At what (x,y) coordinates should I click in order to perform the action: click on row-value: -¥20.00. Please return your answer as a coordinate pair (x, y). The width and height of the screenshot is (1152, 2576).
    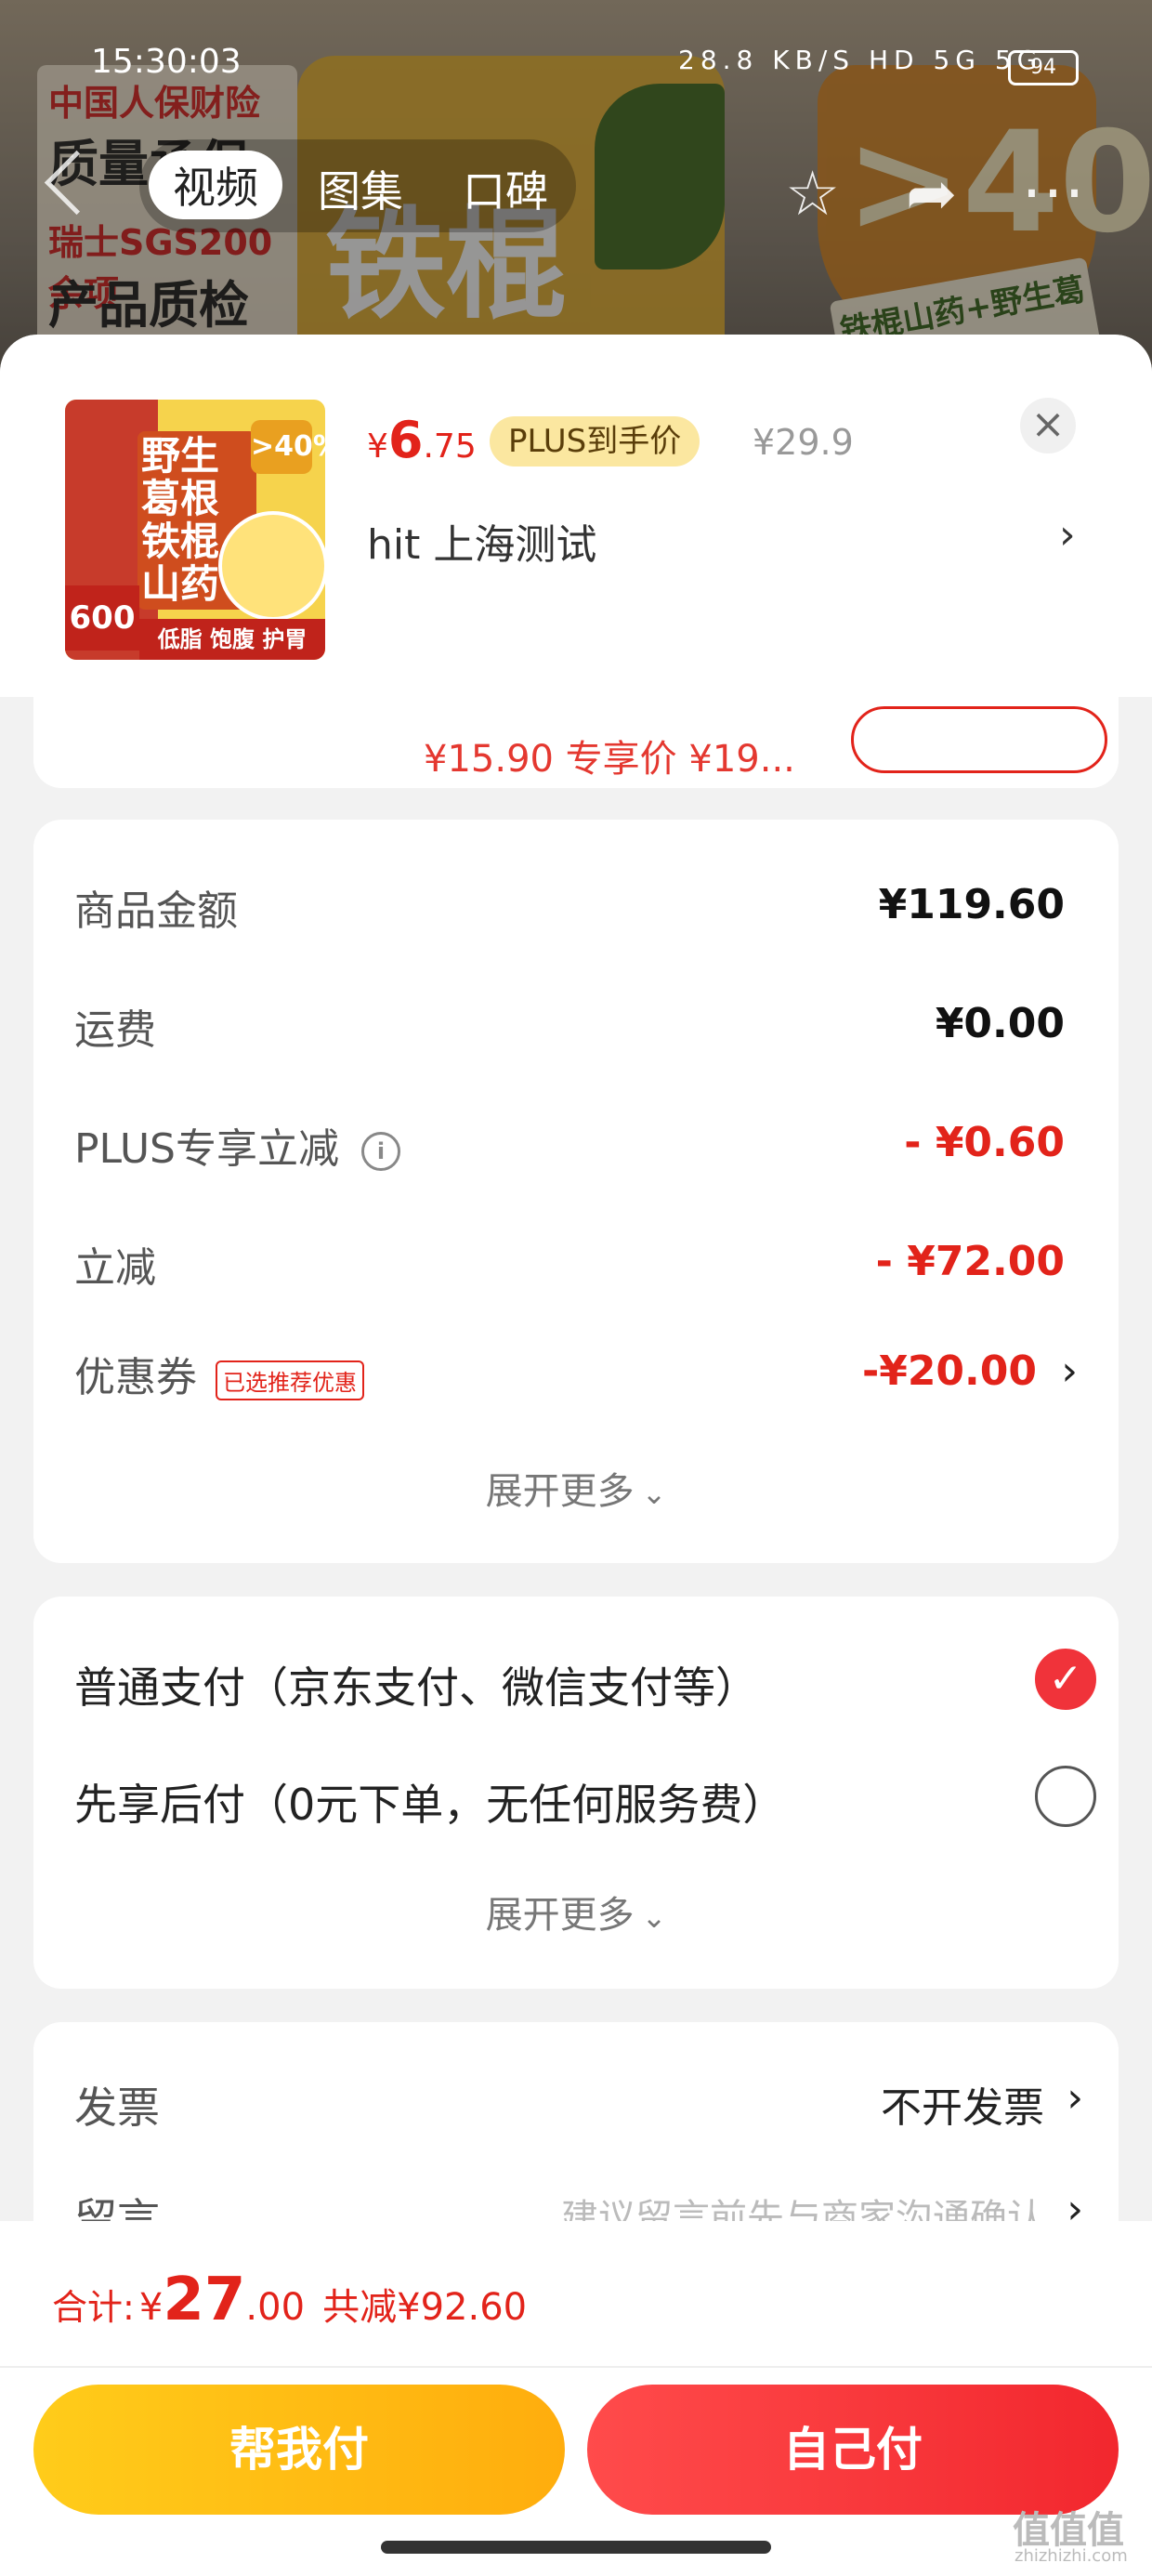
    Looking at the image, I should click on (949, 1371).